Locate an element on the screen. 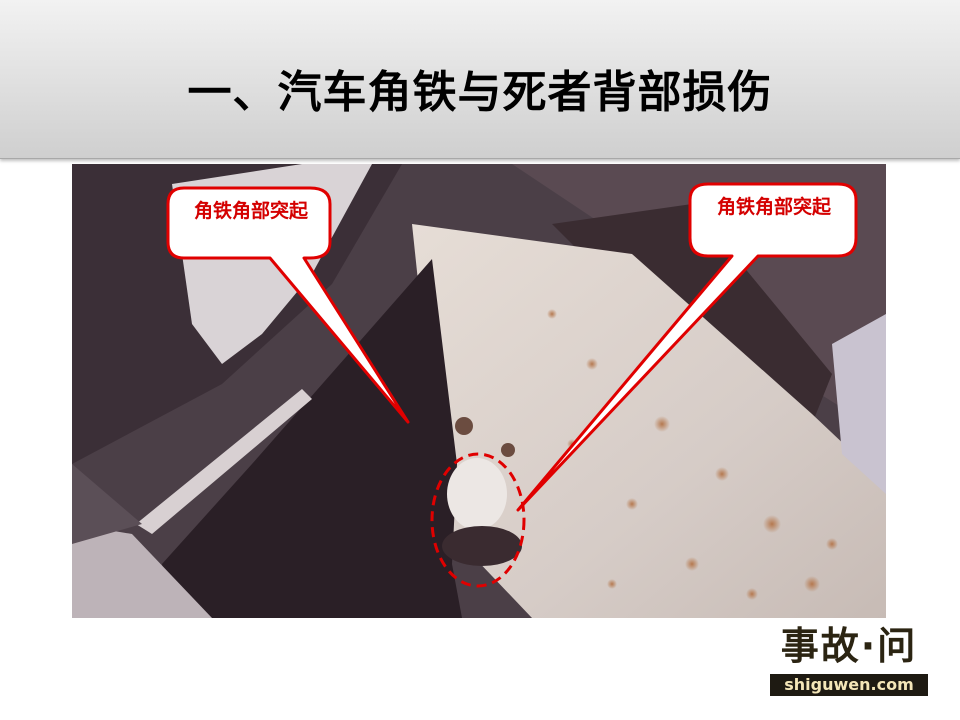 The width and height of the screenshot is (960, 720). right-callout-label: 角铁角部突起 is located at coordinates (773, 207).